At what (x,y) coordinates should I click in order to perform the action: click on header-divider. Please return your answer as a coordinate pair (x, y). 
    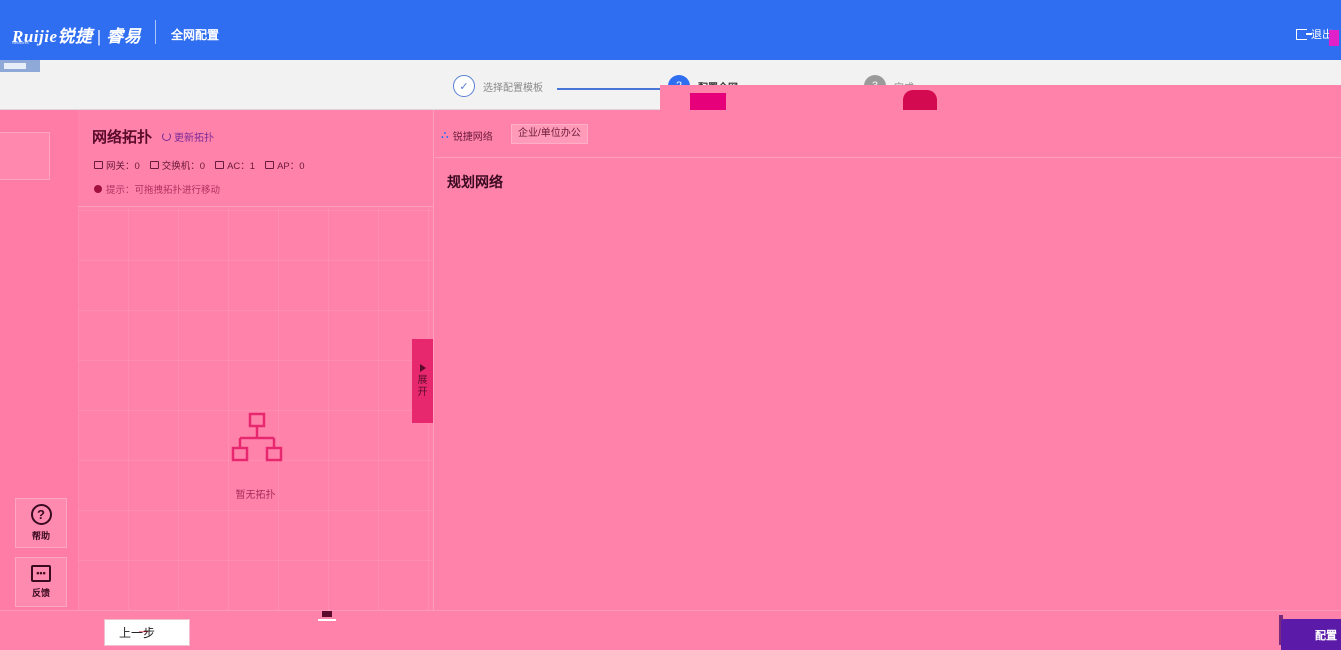
    Looking at the image, I should click on (155, 32).